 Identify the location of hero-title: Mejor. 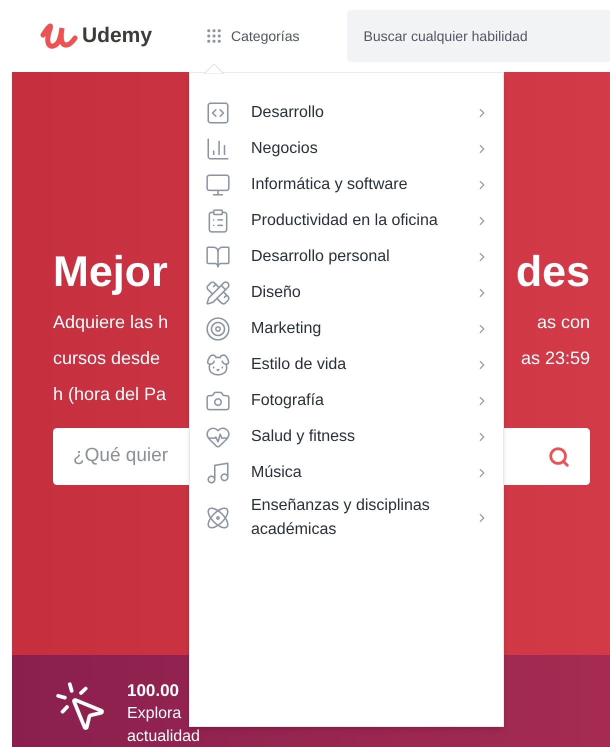
(110, 272).